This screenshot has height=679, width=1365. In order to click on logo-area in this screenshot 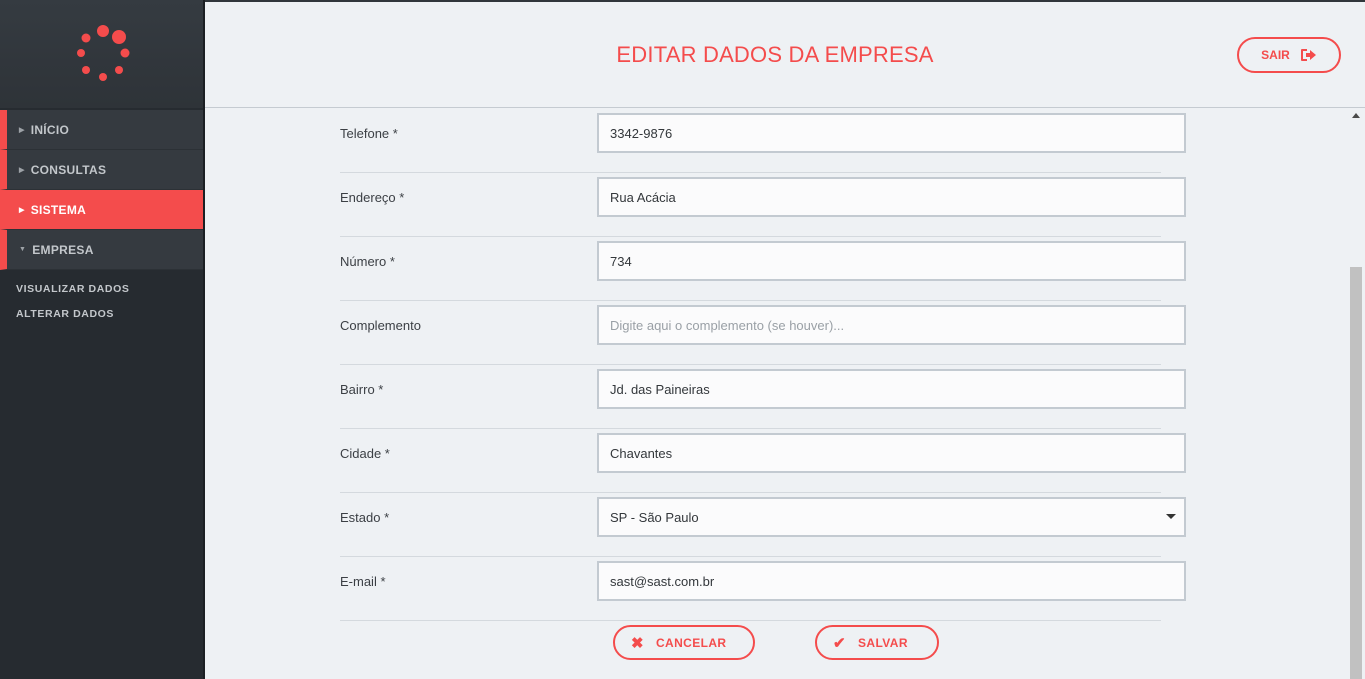, I will do `click(101, 54)`.